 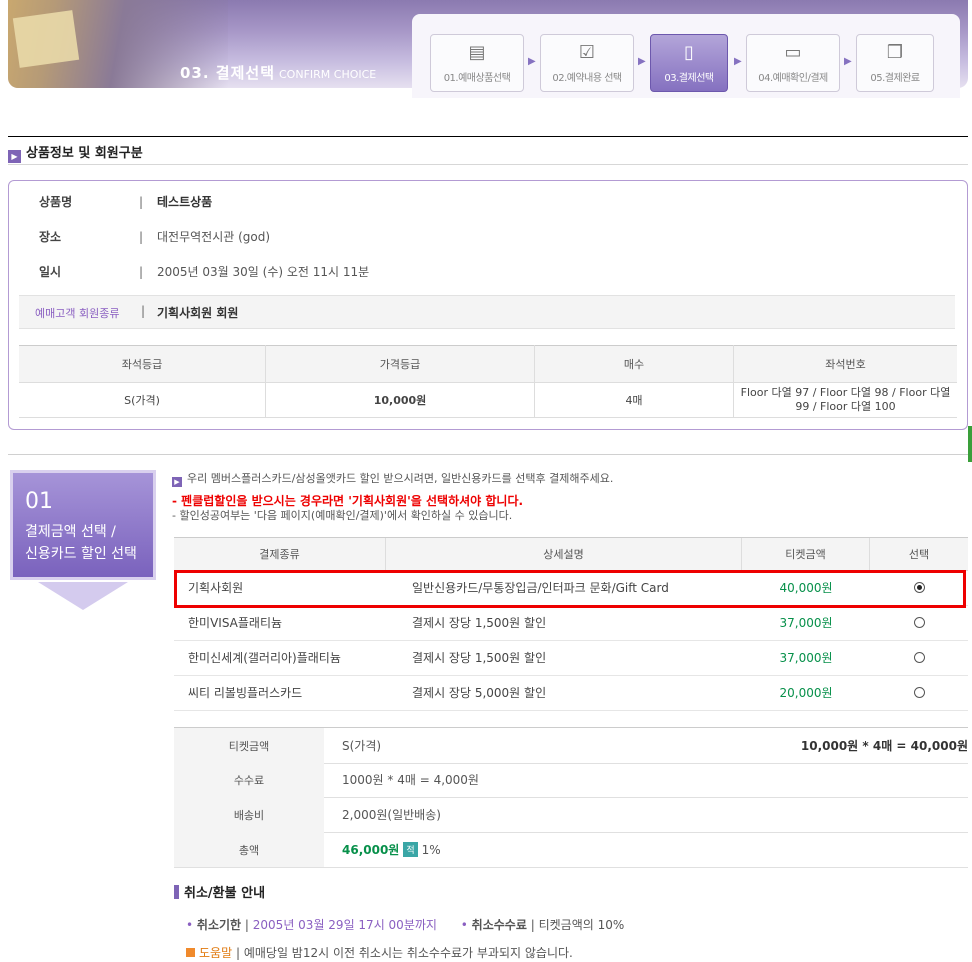 I want to click on badge-number: 01, so click(x=39, y=501).